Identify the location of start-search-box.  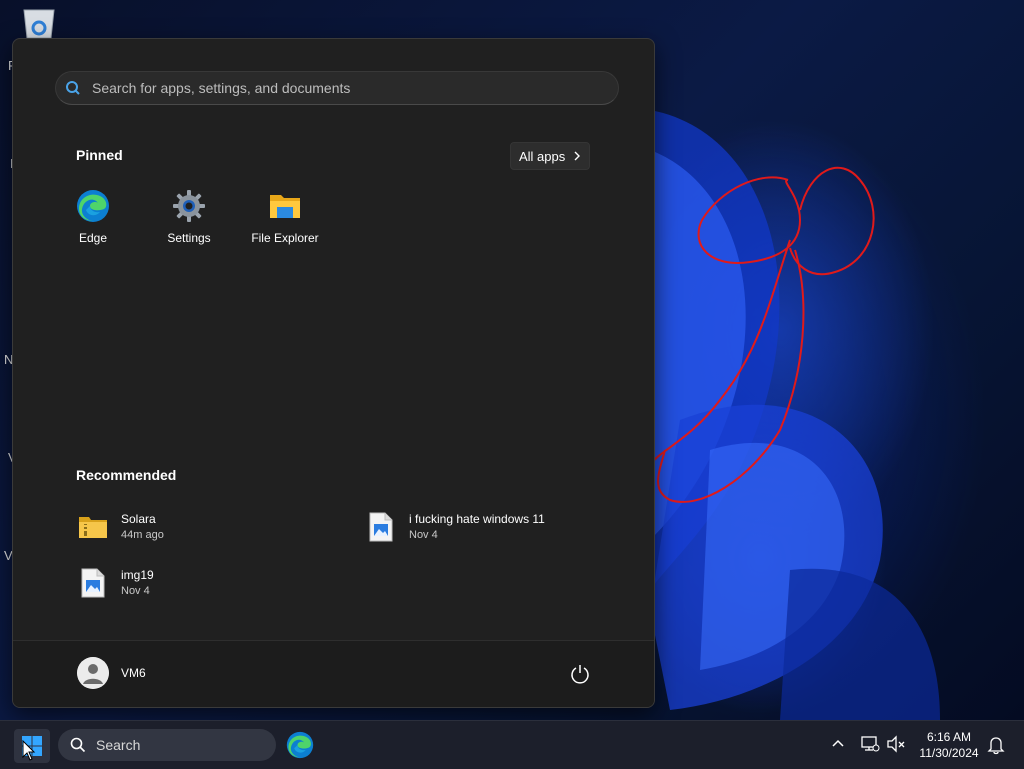
(337, 88).